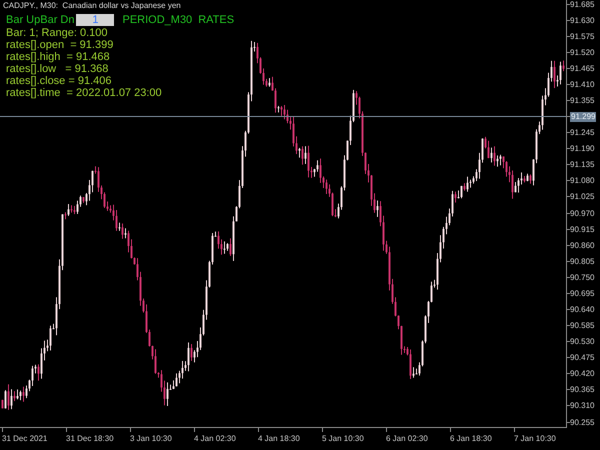 Image resolution: width=600 pixels, height=450 pixels. Describe the element at coordinates (582, 20) in the screenshot. I see `price-label: 91.630` at that location.